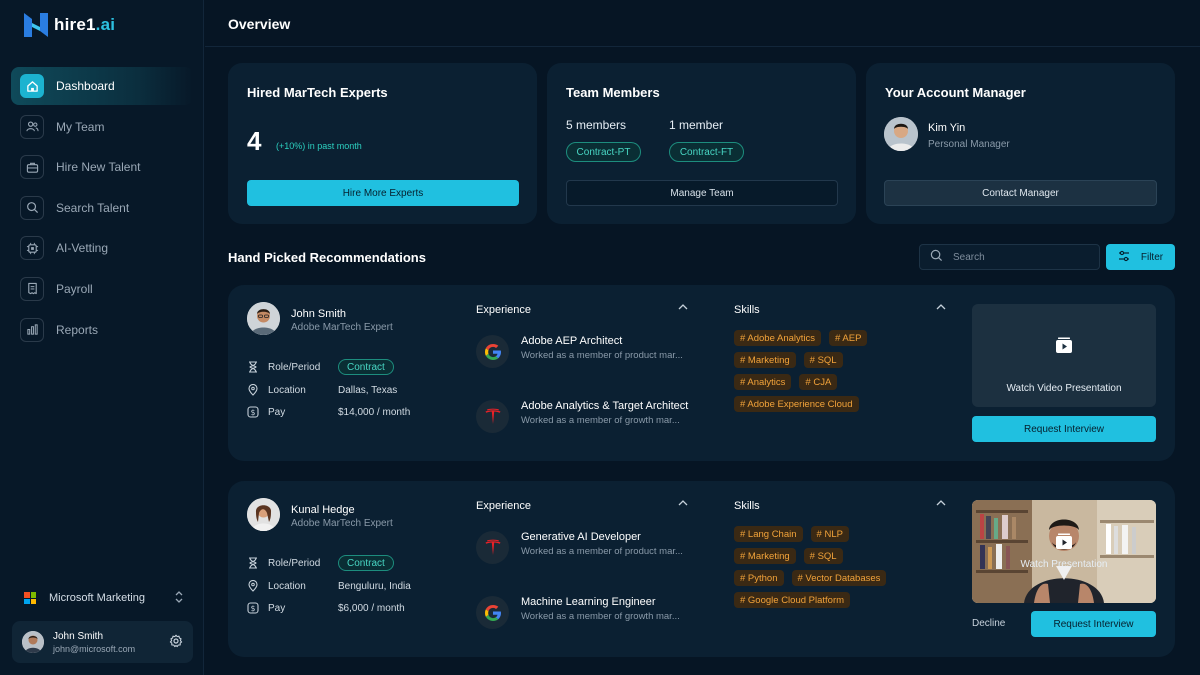  What do you see at coordinates (102, 248) in the screenshot?
I see `sidebar-item-ai-vetting: AI-Vetting` at bounding box center [102, 248].